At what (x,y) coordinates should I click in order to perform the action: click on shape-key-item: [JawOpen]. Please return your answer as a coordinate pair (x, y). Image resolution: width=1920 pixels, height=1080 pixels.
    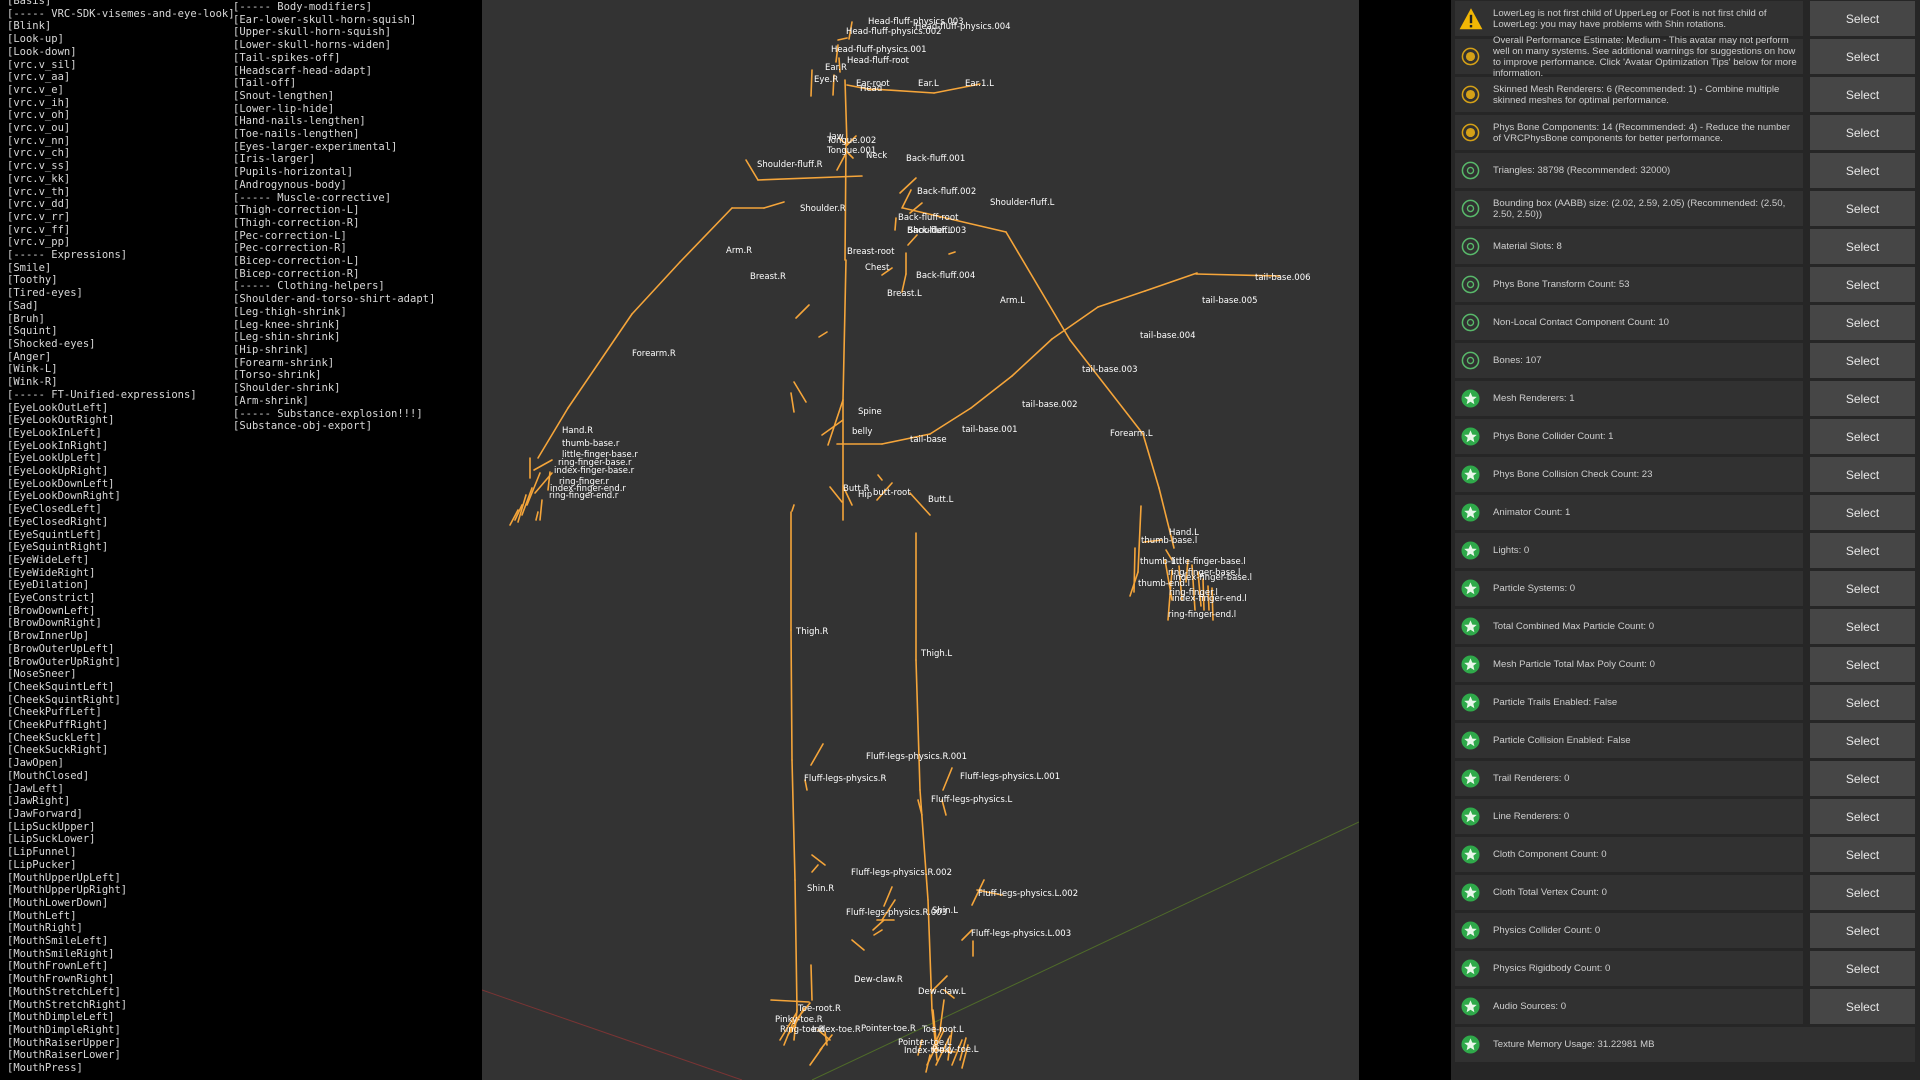
    Looking at the image, I should click on (35, 763).